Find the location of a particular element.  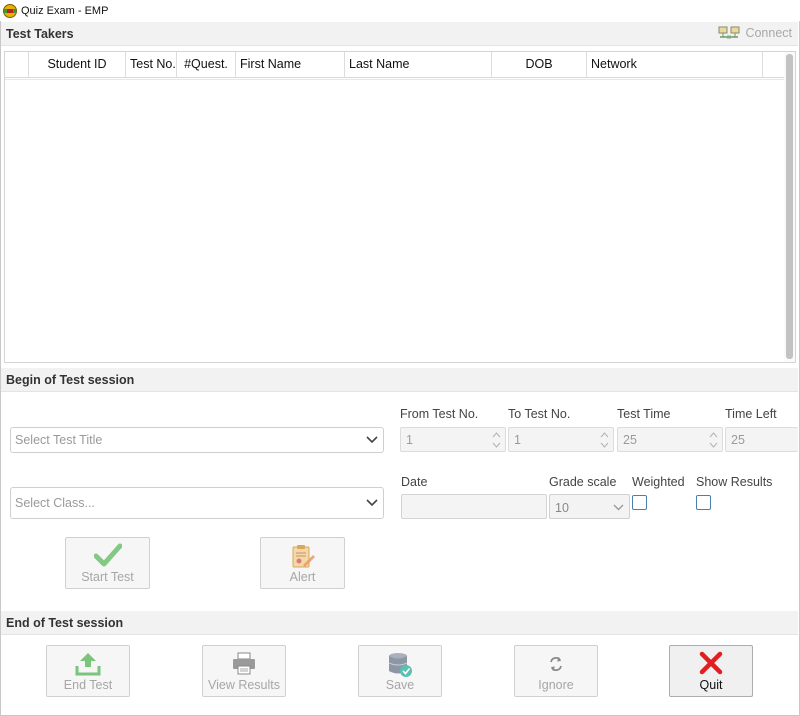

printer-icon is located at coordinates (244, 663).